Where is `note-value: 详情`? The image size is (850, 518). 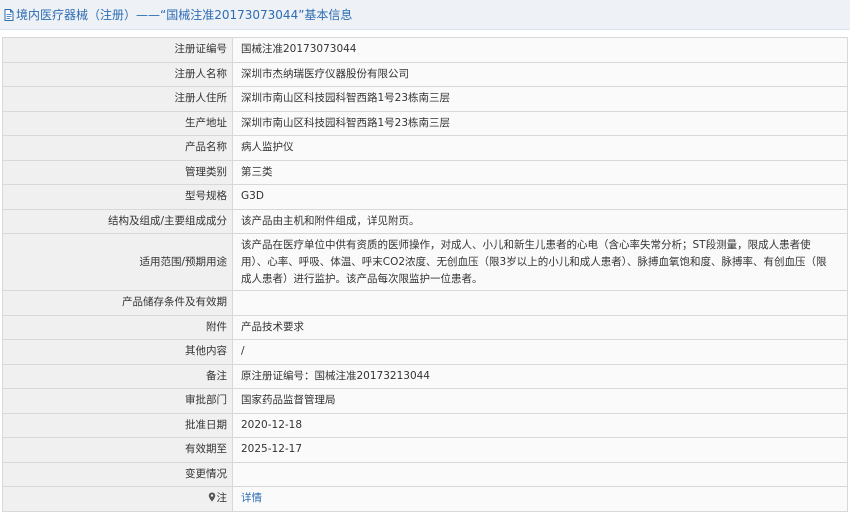 note-value: 详情 is located at coordinates (540, 499).